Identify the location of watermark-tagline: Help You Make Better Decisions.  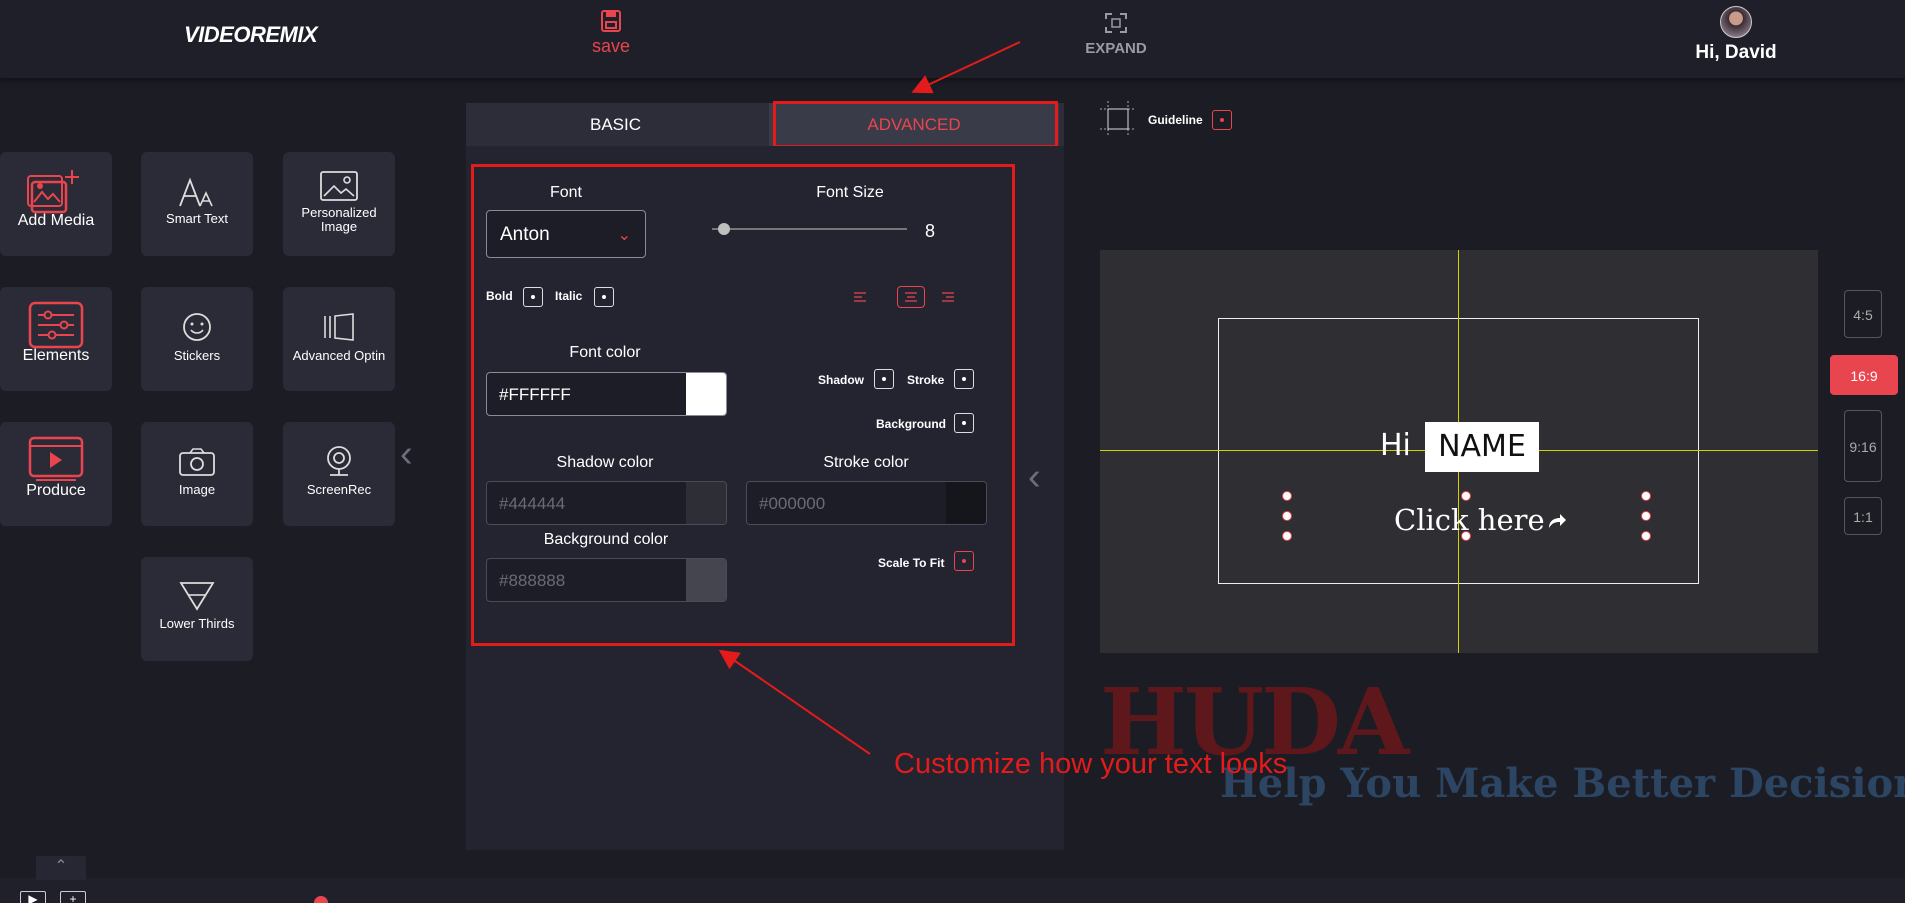
(1562, 783).